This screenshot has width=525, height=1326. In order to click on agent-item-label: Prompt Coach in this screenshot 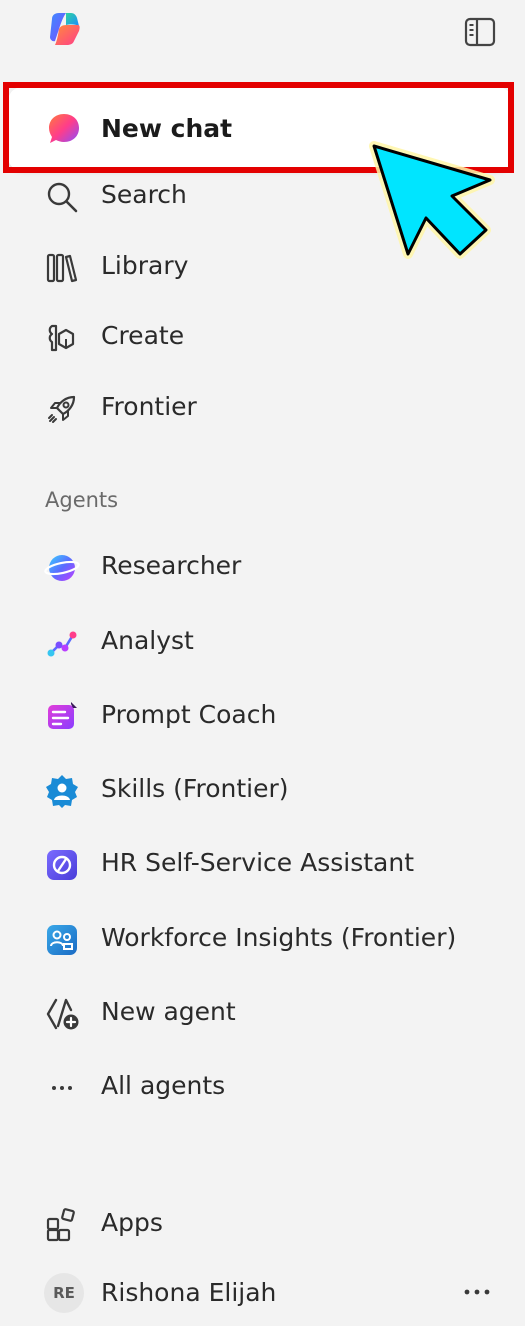, I will do `click(189, 714)`.